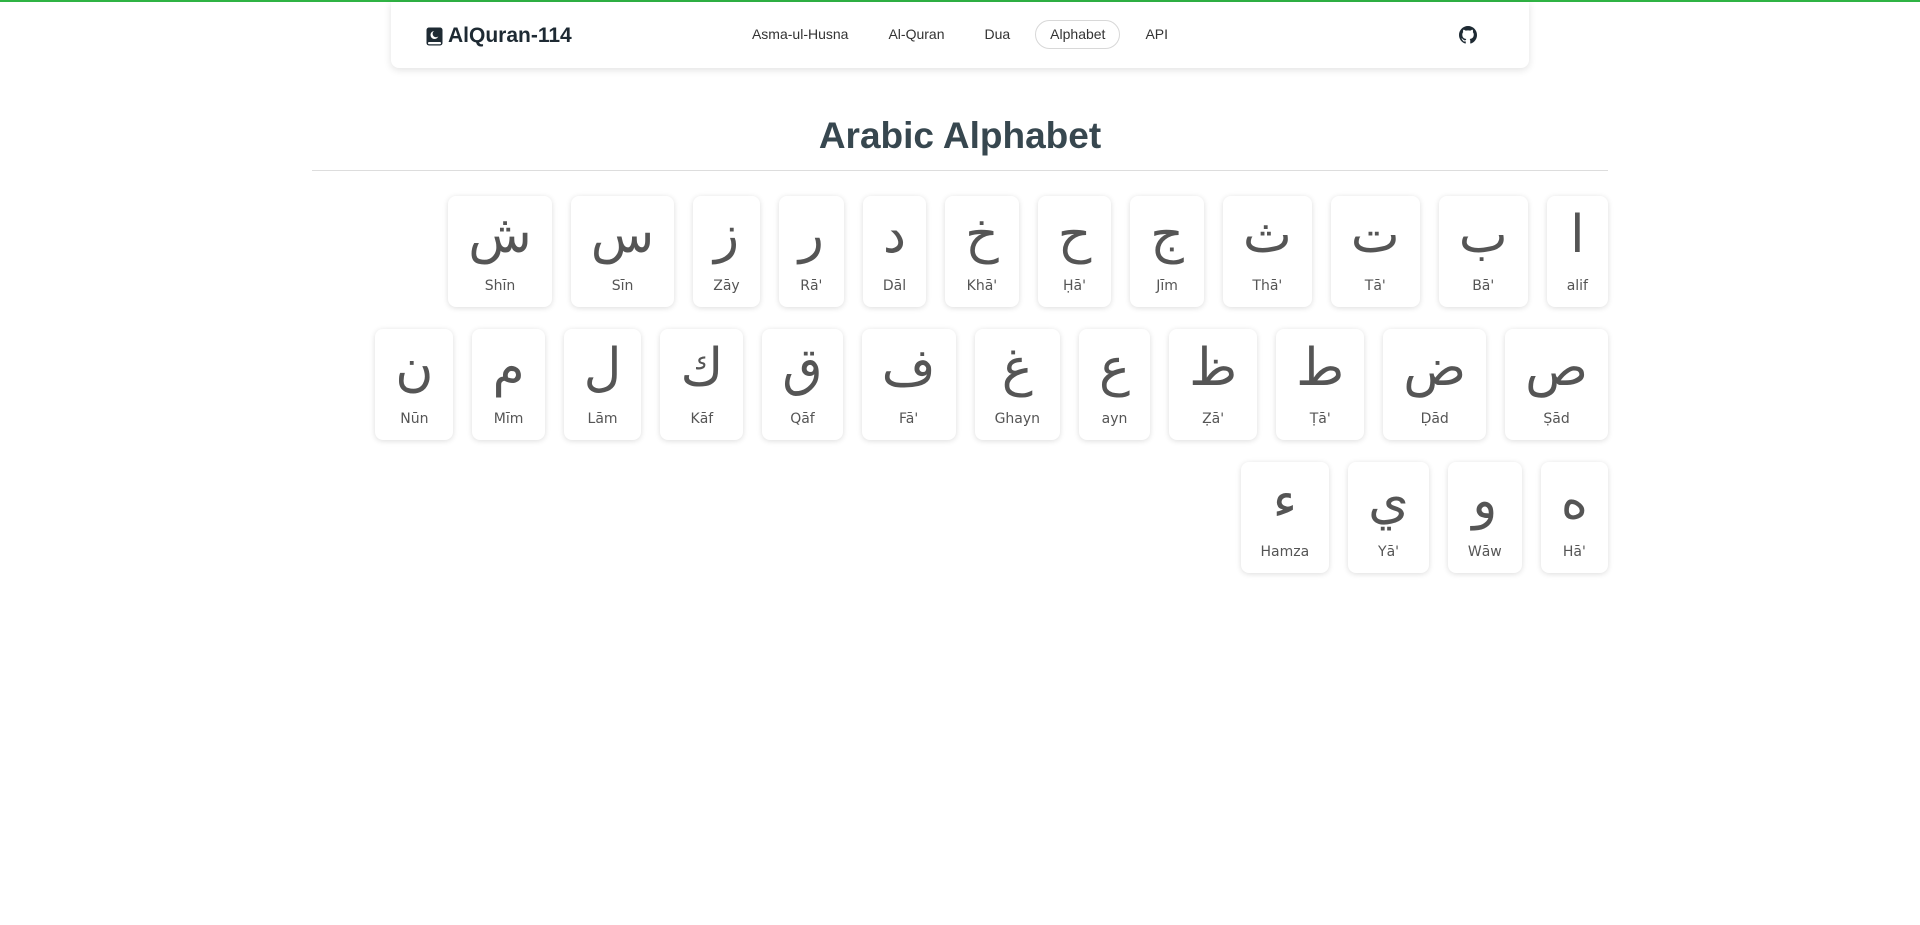  What do you see at coordinates (602, 419) in the screenshot?
I see `letter-name: Lām` at bounding box center [602, 419].